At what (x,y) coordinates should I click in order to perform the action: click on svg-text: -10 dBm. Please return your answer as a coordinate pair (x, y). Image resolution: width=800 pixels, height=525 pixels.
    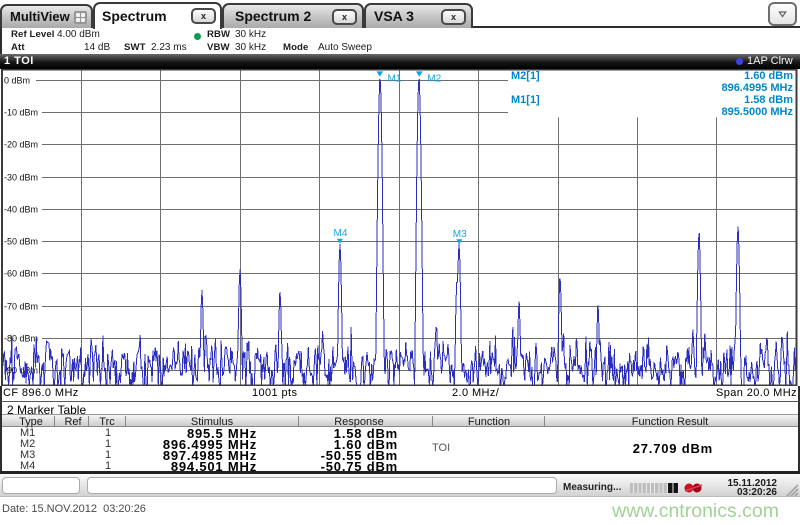
    Looking at the image, I should click on (21, 113).